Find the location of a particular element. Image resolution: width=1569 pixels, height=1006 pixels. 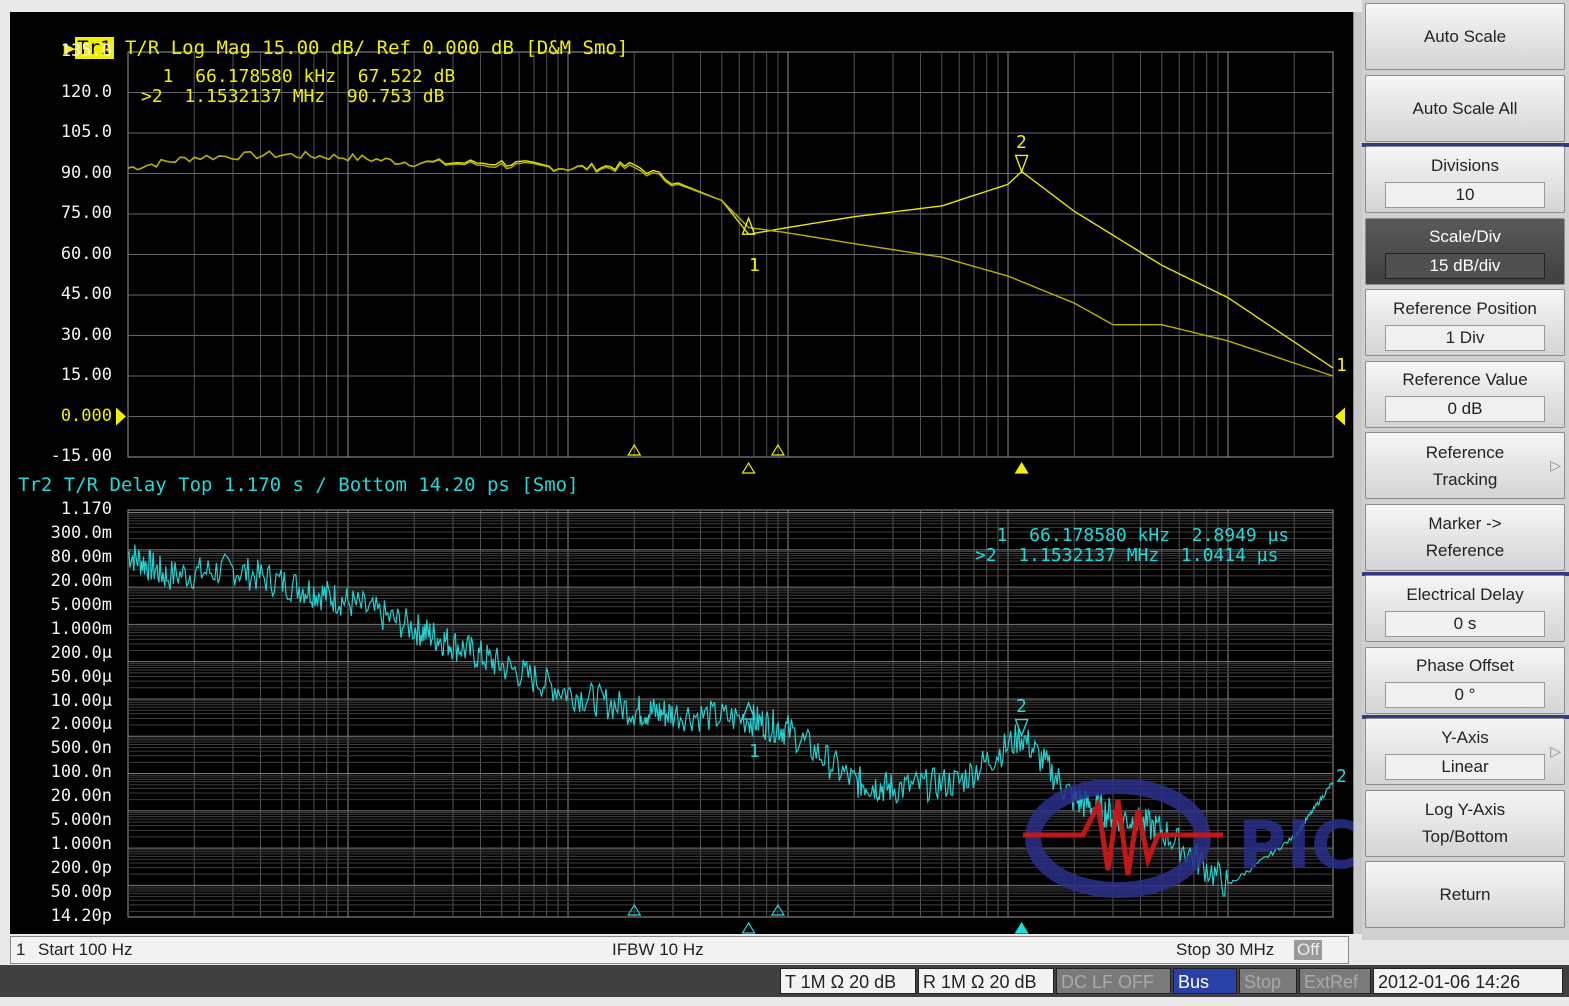

y-axis-tick-label: 105.0 is located at coordinates (86, 132).